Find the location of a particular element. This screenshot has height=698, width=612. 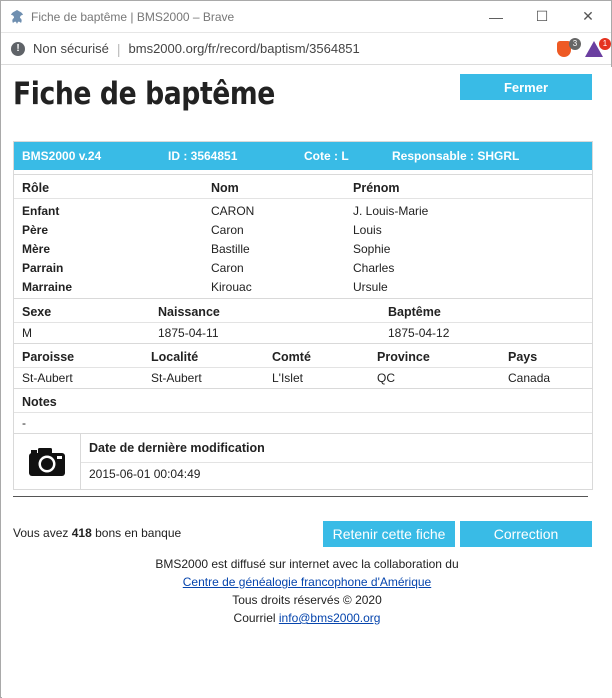

header-province: Province is located at coordinates (403, 357).